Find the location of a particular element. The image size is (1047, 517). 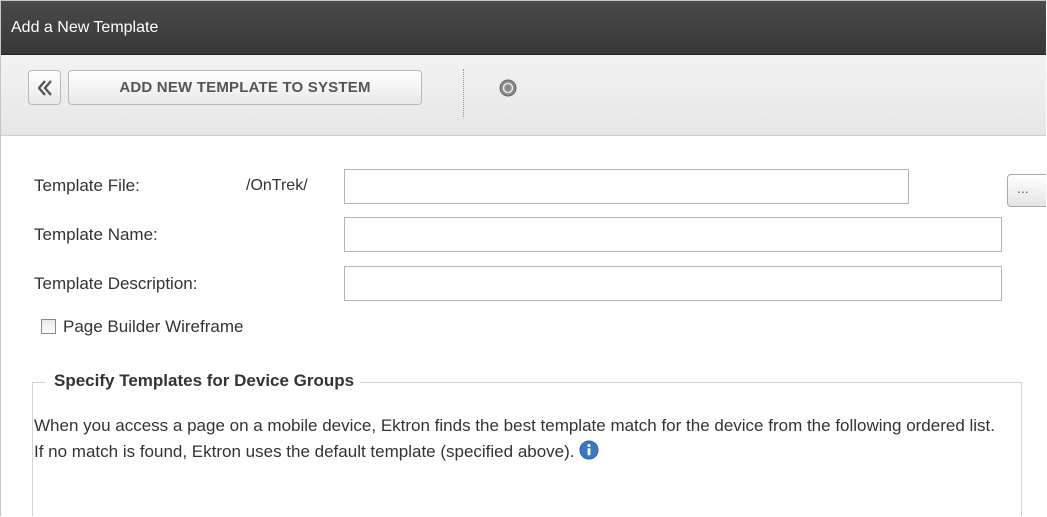

toolbar-separator is located at coordinates (463, 93).